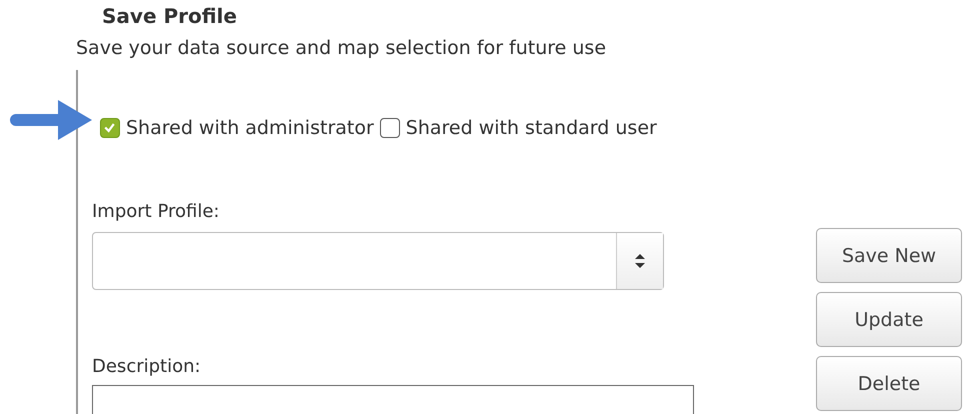 The image size is (963, 414). Describe the element at coordinates (889, 255) in the screenshot. I see `action-button: Save New` at that location.